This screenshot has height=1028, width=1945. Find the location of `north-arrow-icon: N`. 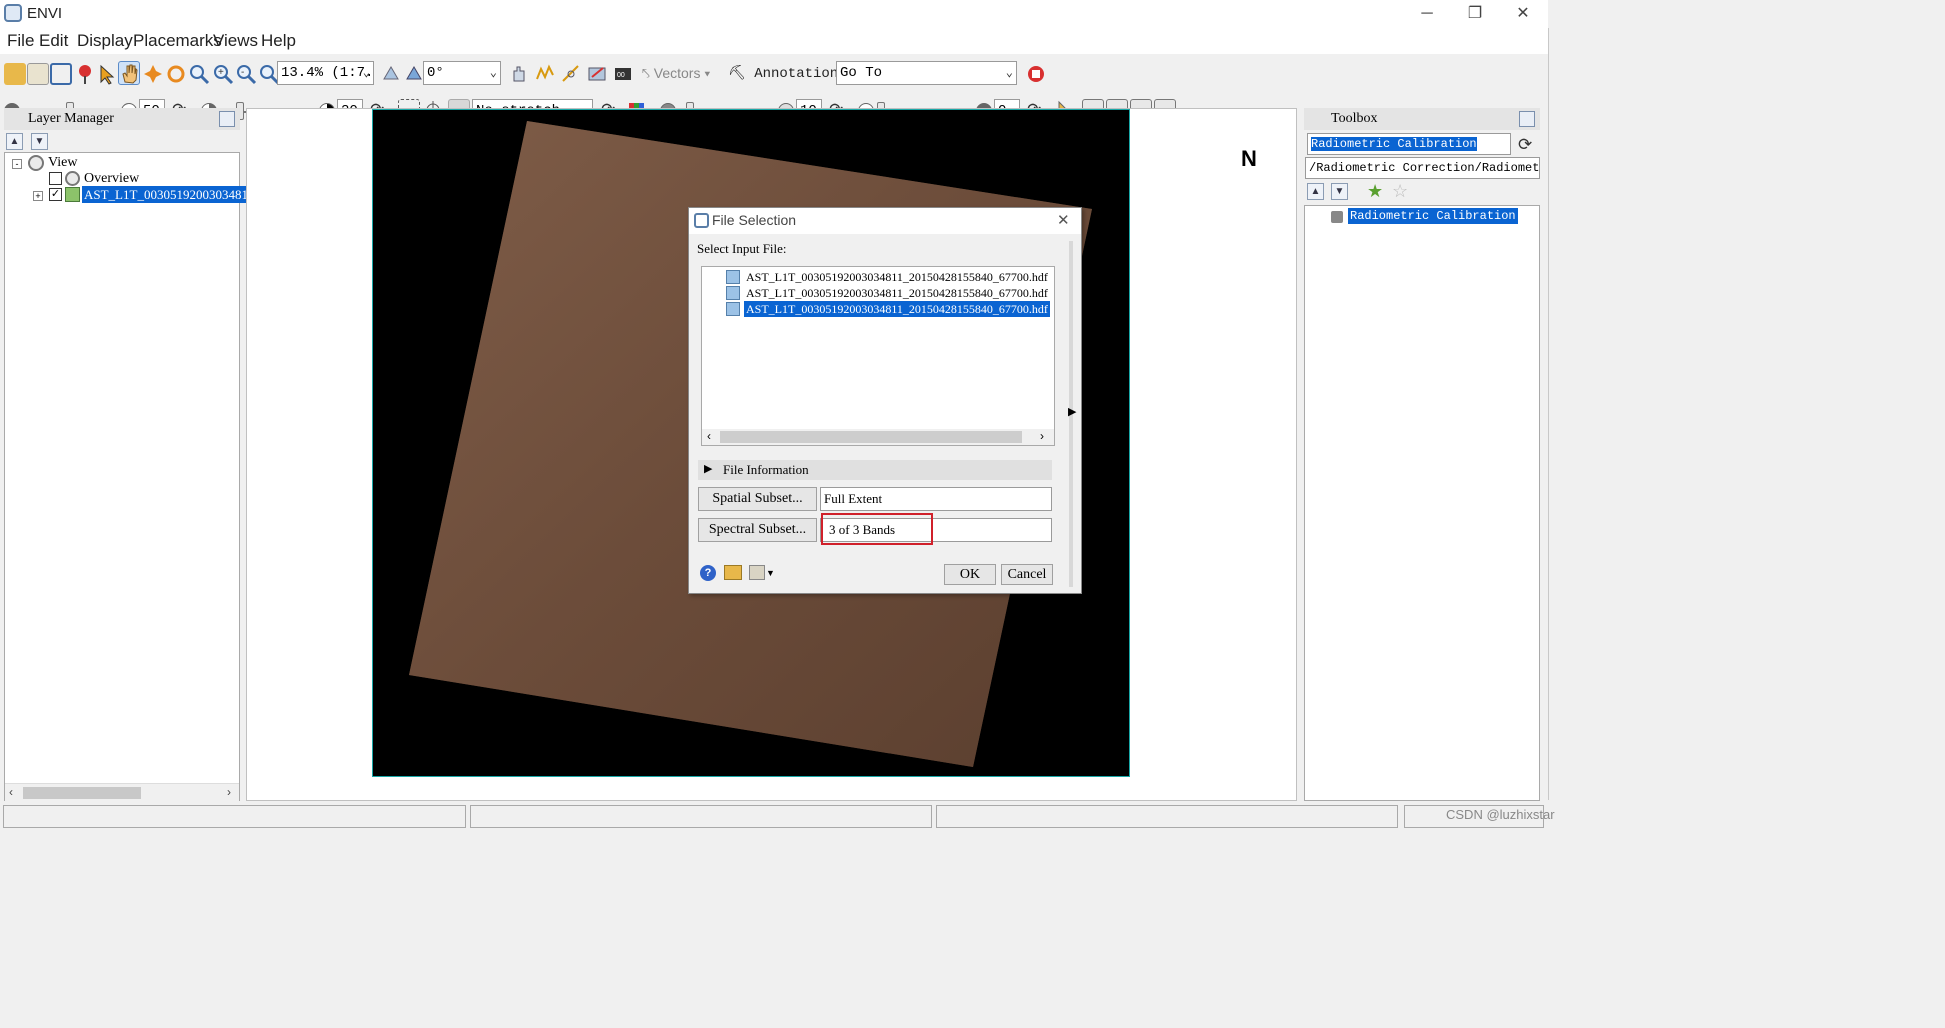

north-arrow-icon: N is located at coordinates (1249, 158).